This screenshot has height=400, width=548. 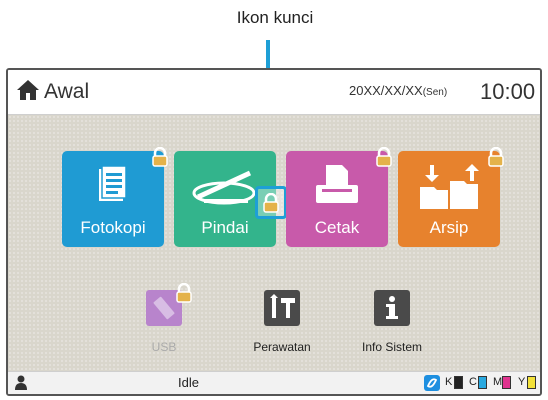 What do you see at coordinates (384, 157) in the screenshot?
I see `print-lock-icon` at bounding box center [384, 157].